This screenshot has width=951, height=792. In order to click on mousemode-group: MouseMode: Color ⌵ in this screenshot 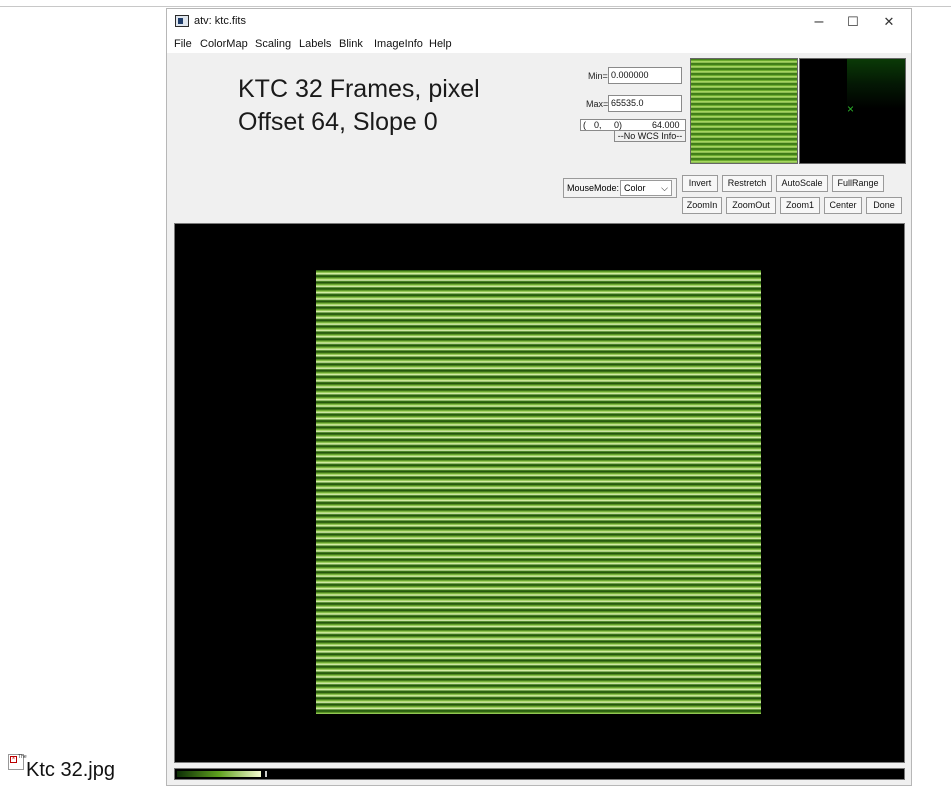, I will do `click(620, 188)`.